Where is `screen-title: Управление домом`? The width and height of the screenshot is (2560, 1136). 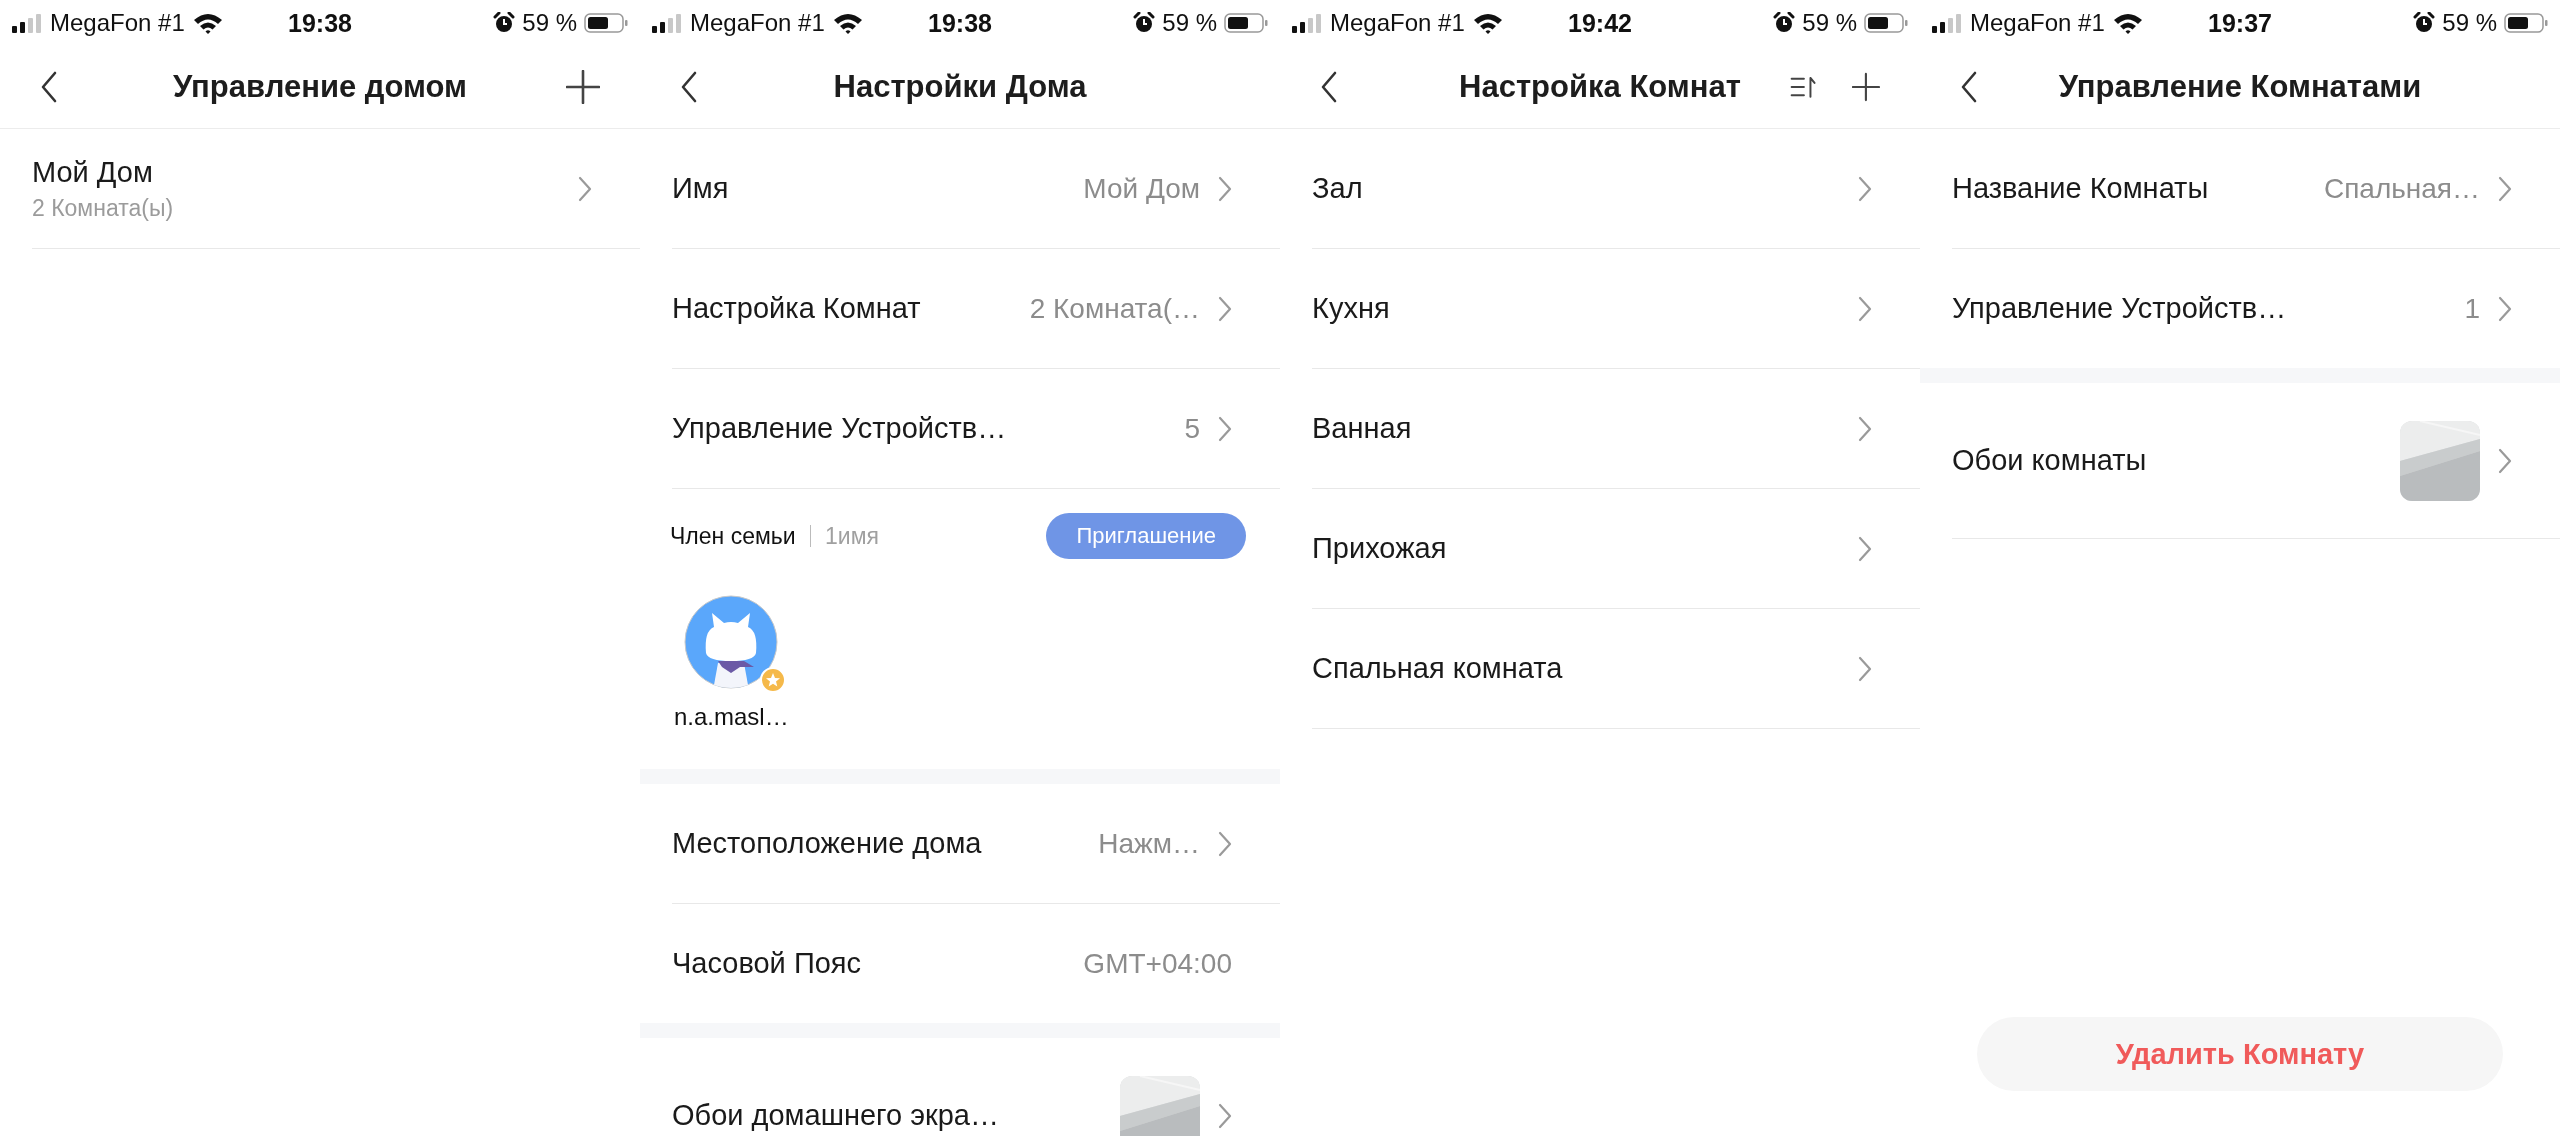 screen-title: Управление домом is located at coordinates (320, 87).